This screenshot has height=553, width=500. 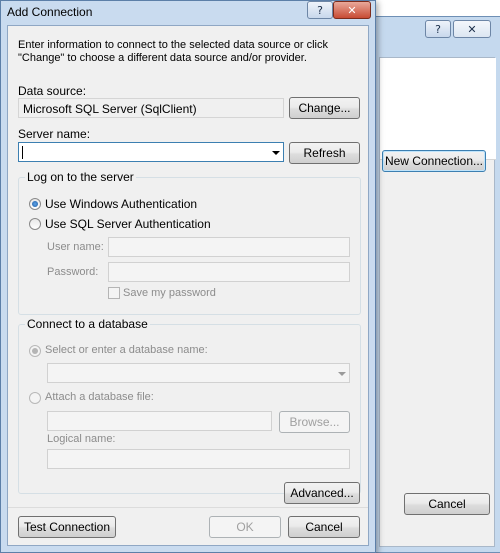 I want to click on sql-auth-label: Use SQL Server Authentication, so click(x=128, y=224).